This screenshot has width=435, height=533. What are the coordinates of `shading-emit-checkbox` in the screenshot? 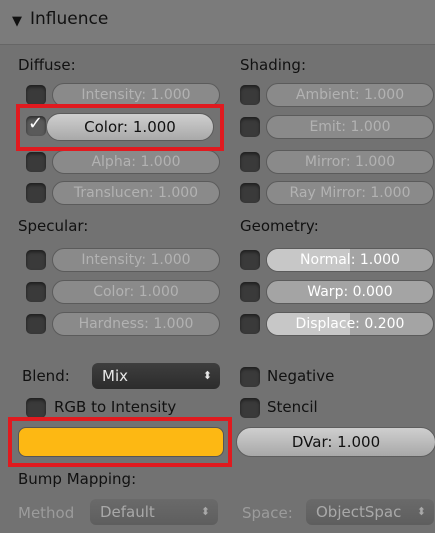 It's located at (250, 127).